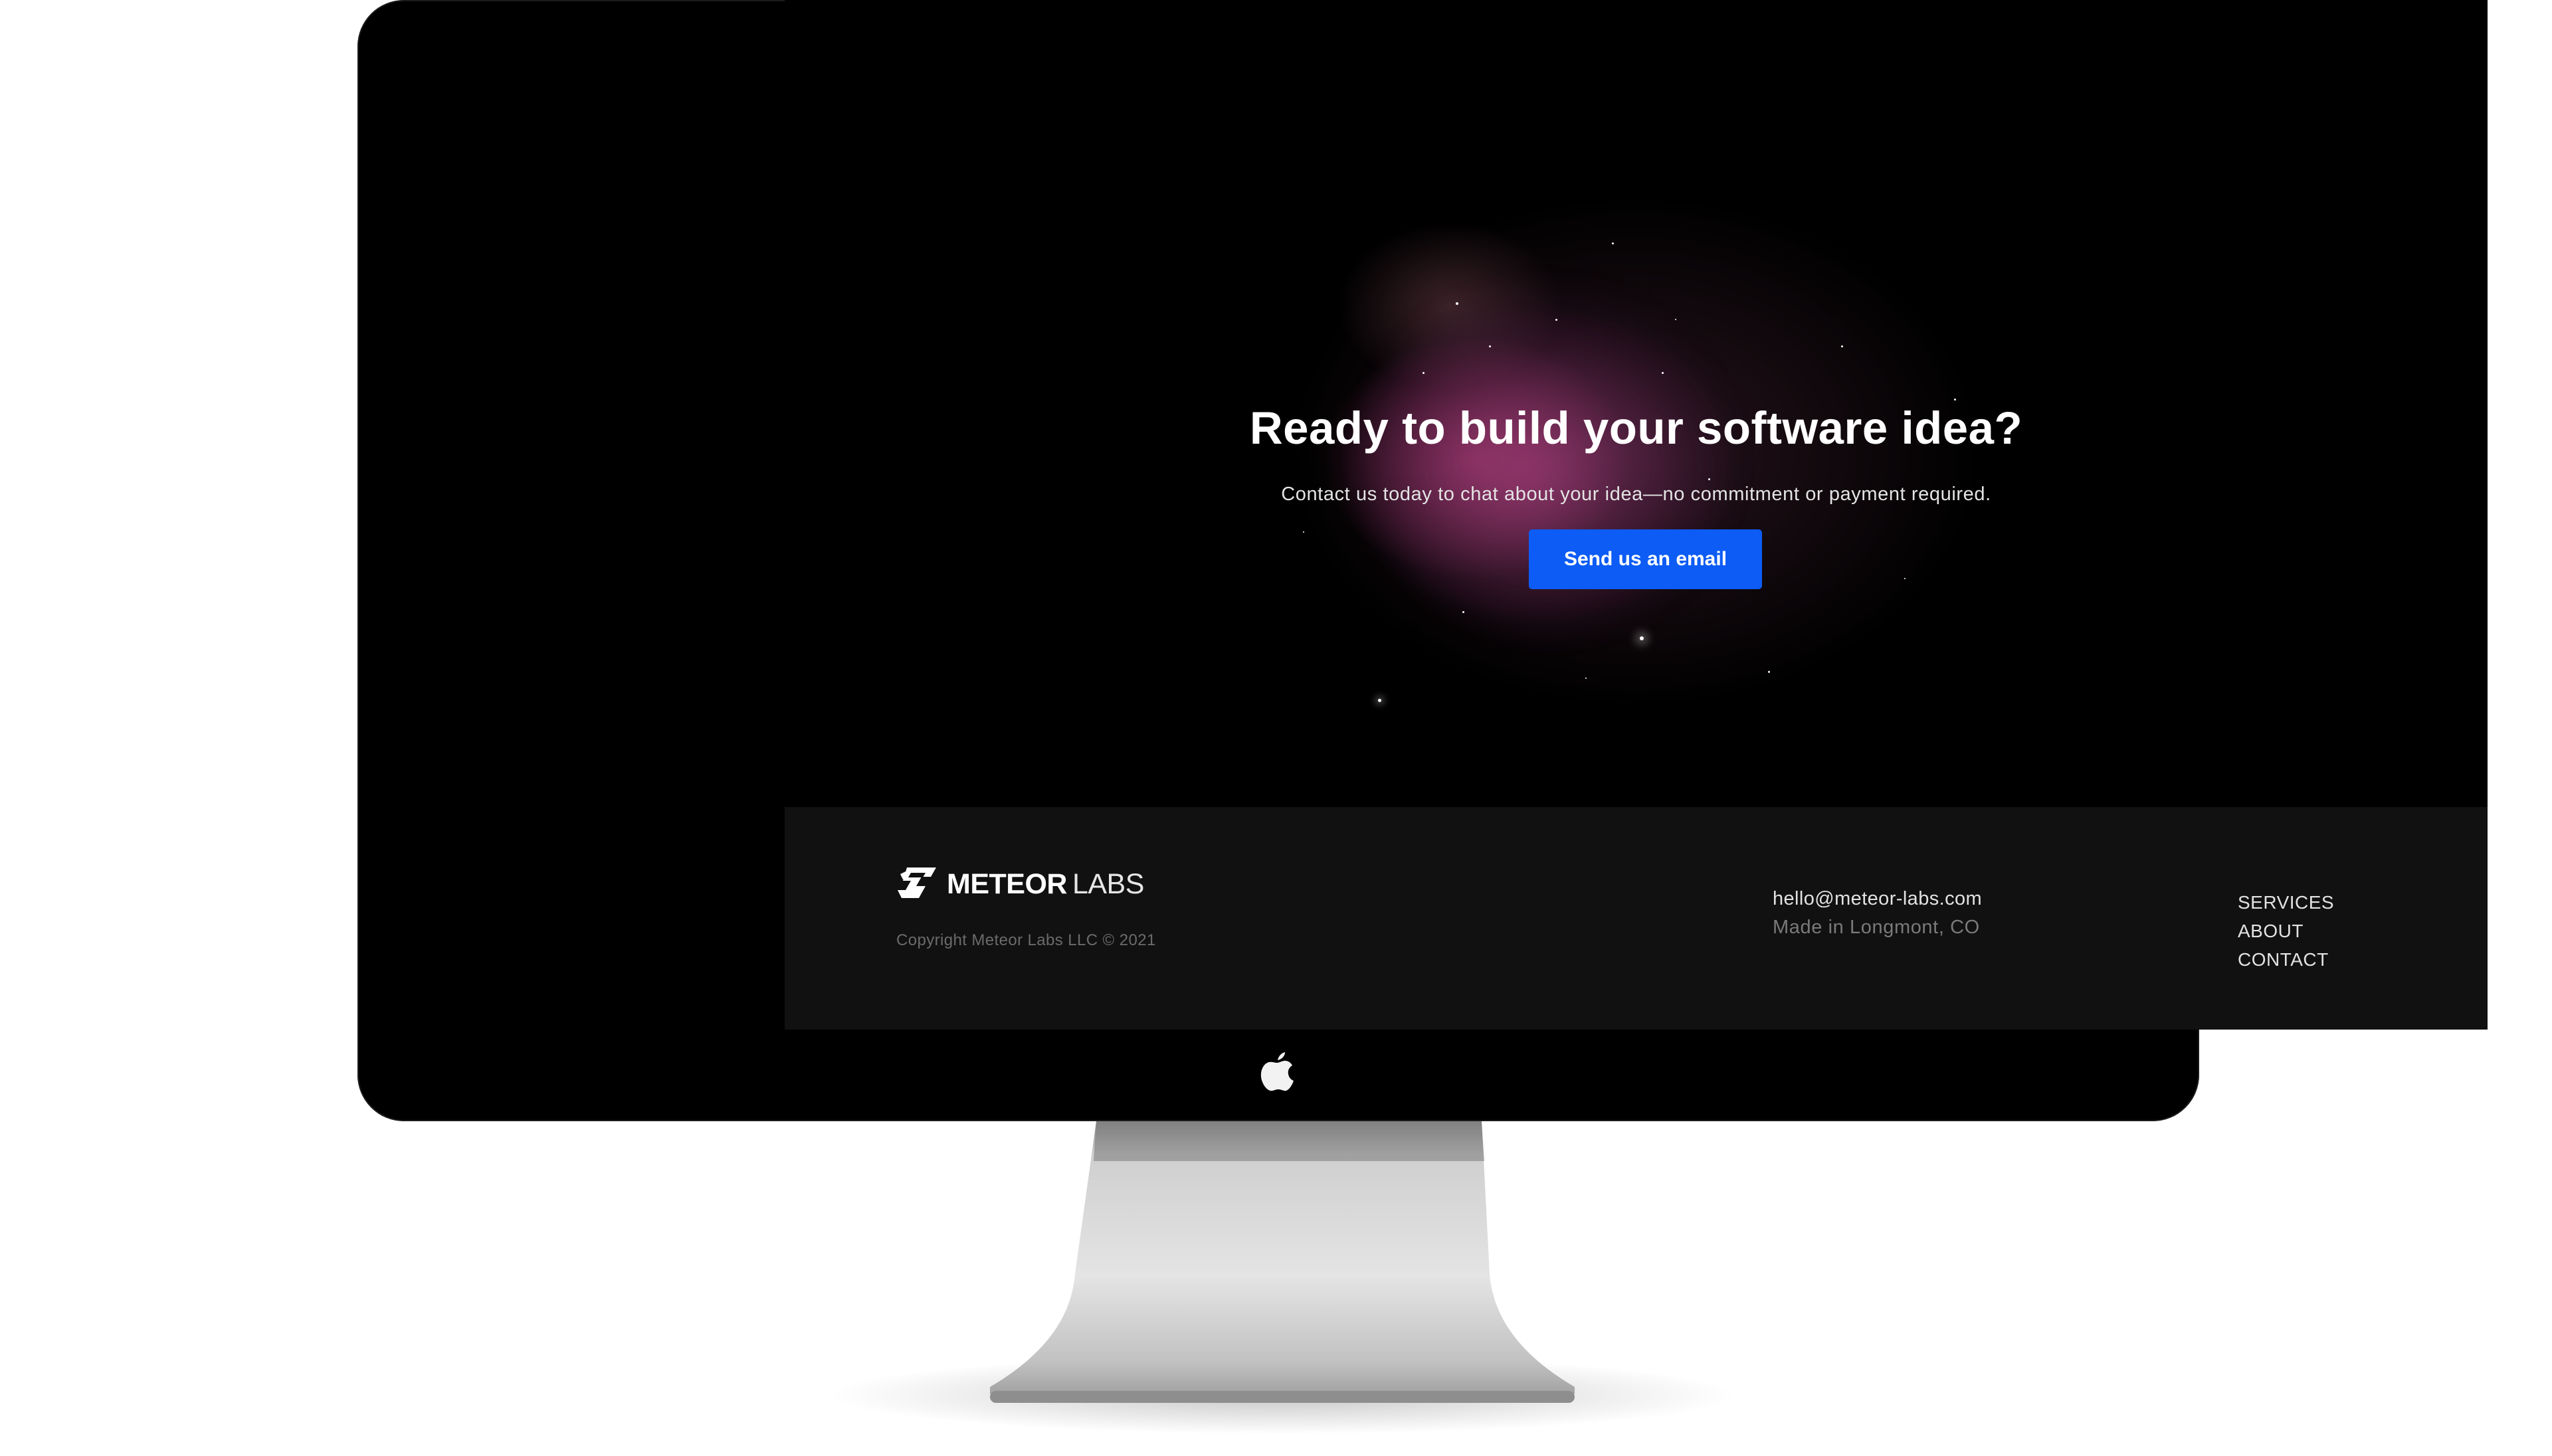  Describe the element at coordinates (2286, 959) in the screenshot. I see `footer-nav-contact: CONTACT` at that location.